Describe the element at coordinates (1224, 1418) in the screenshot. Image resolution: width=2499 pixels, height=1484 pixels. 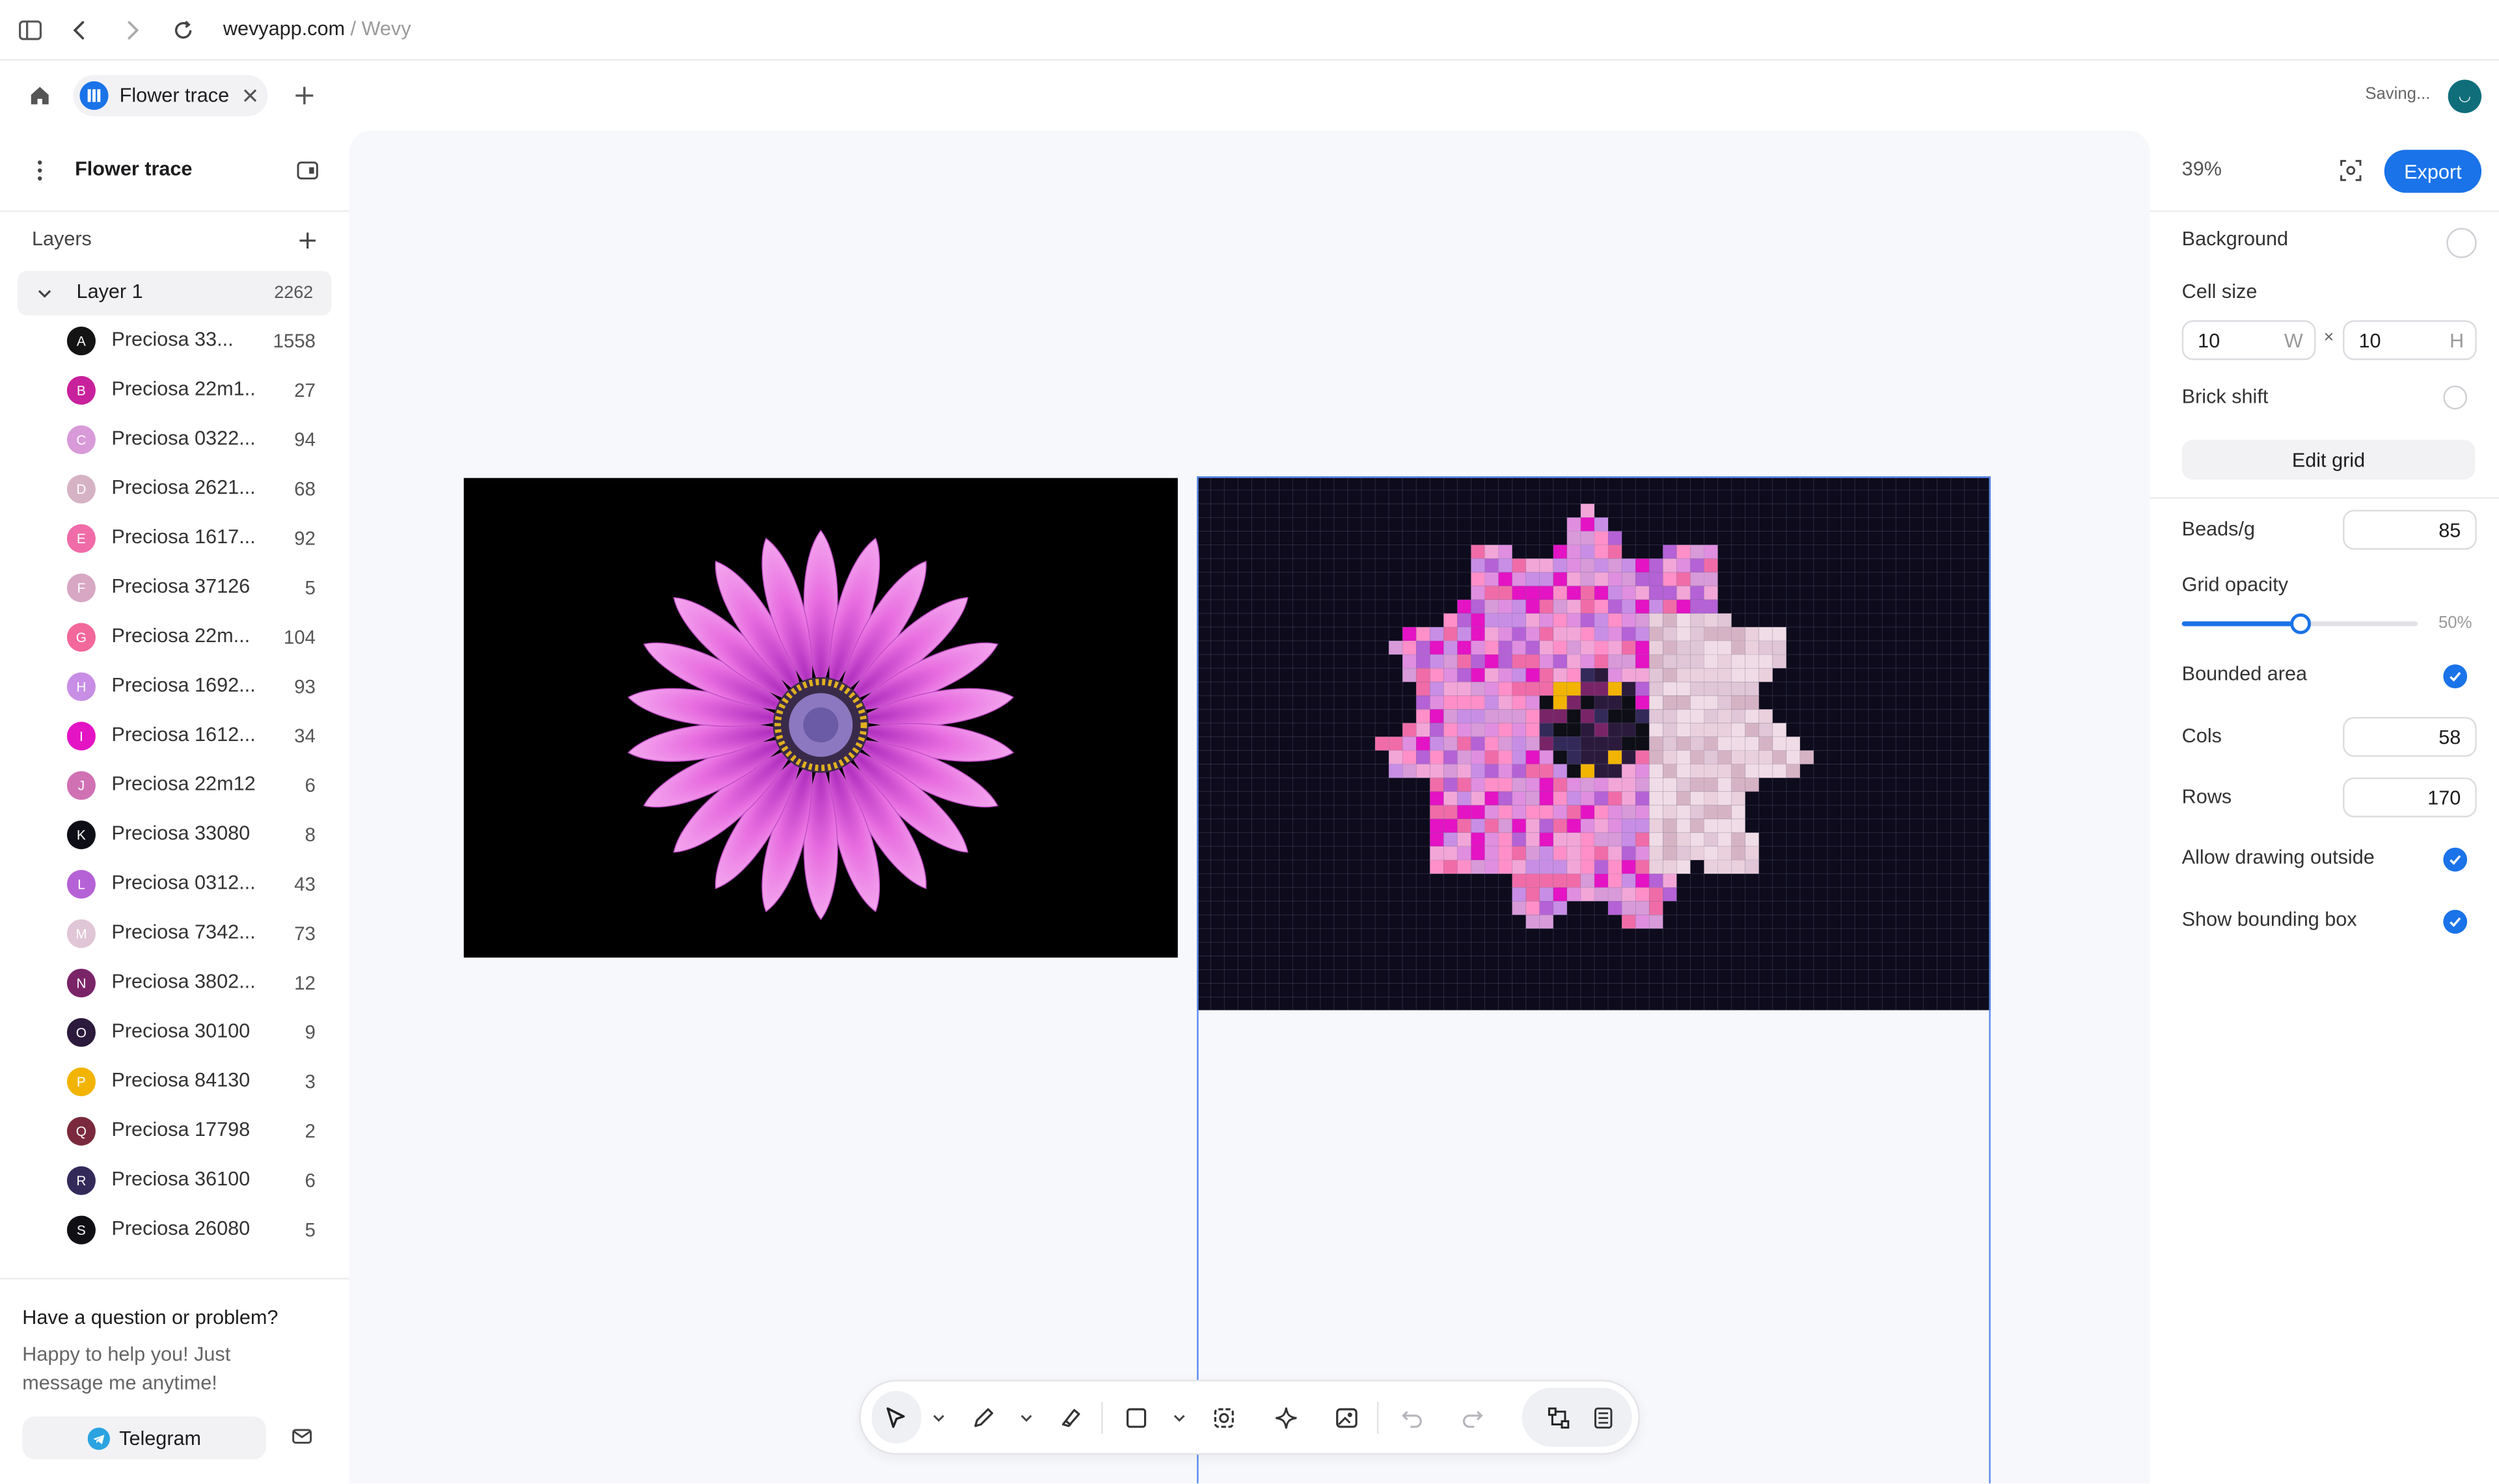
I see `mask-tool-icon` at that location.